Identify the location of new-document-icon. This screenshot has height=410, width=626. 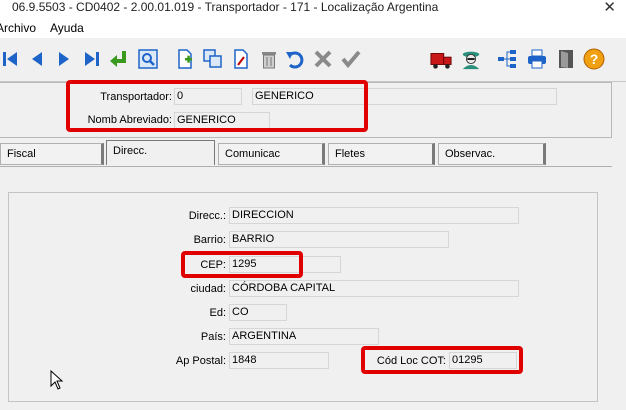
(185, 59).